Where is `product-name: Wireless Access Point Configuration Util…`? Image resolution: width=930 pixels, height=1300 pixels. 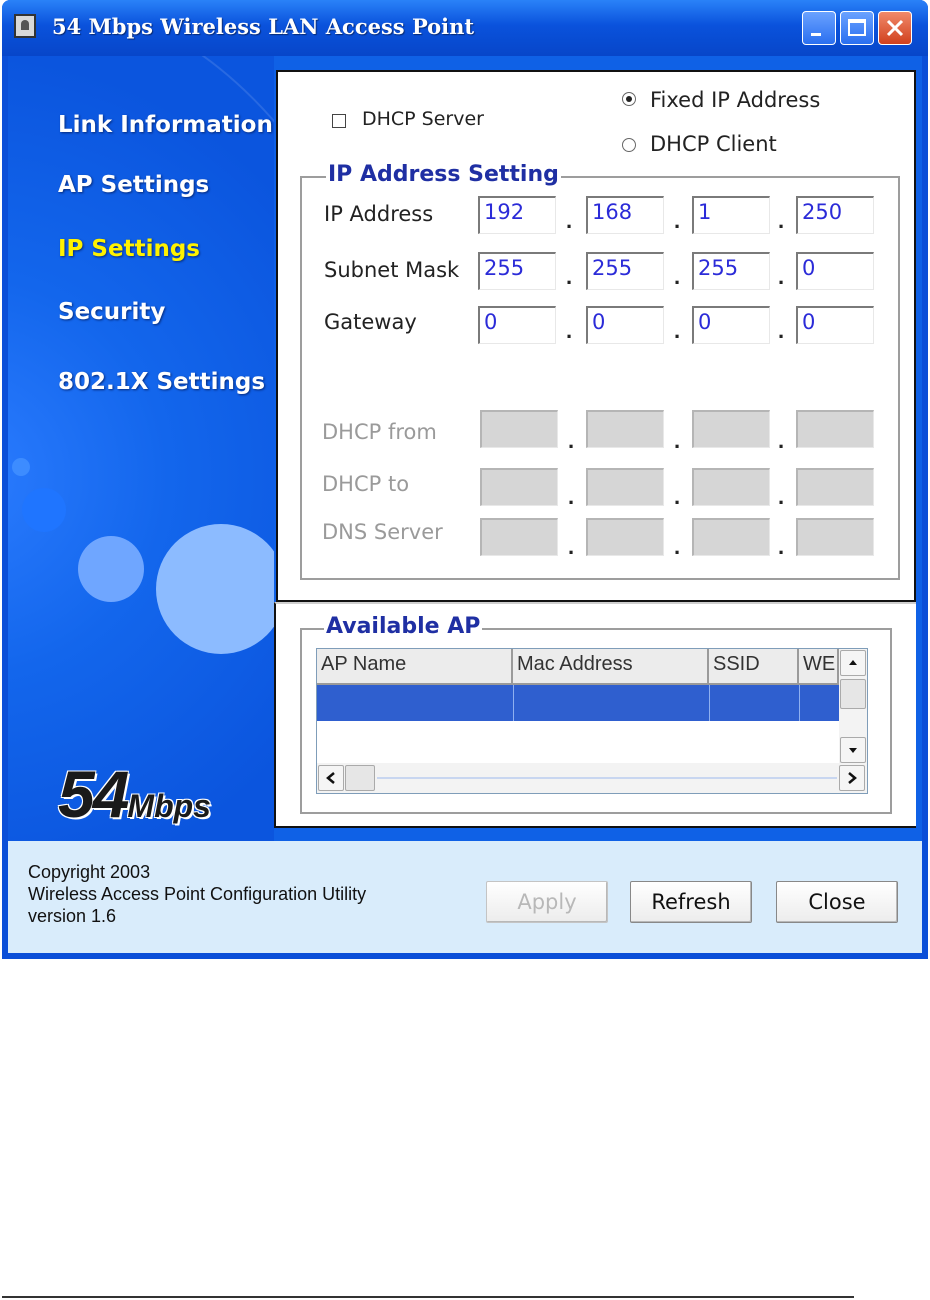
product-name: Wireless Access Point Configuration Util… is located at coordinates (197, 894).